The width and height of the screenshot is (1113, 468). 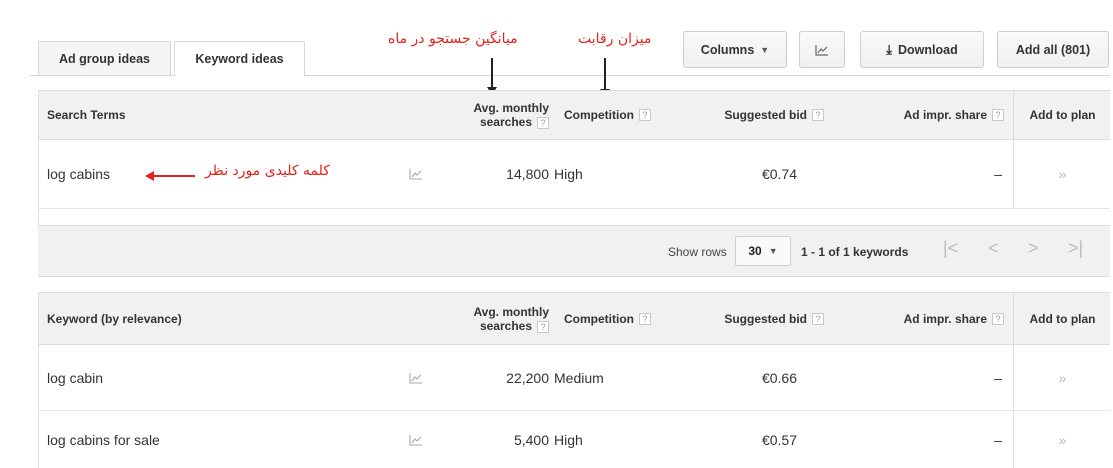 I want to click on last-page-icon: >|, so click(x=1075, y=248).